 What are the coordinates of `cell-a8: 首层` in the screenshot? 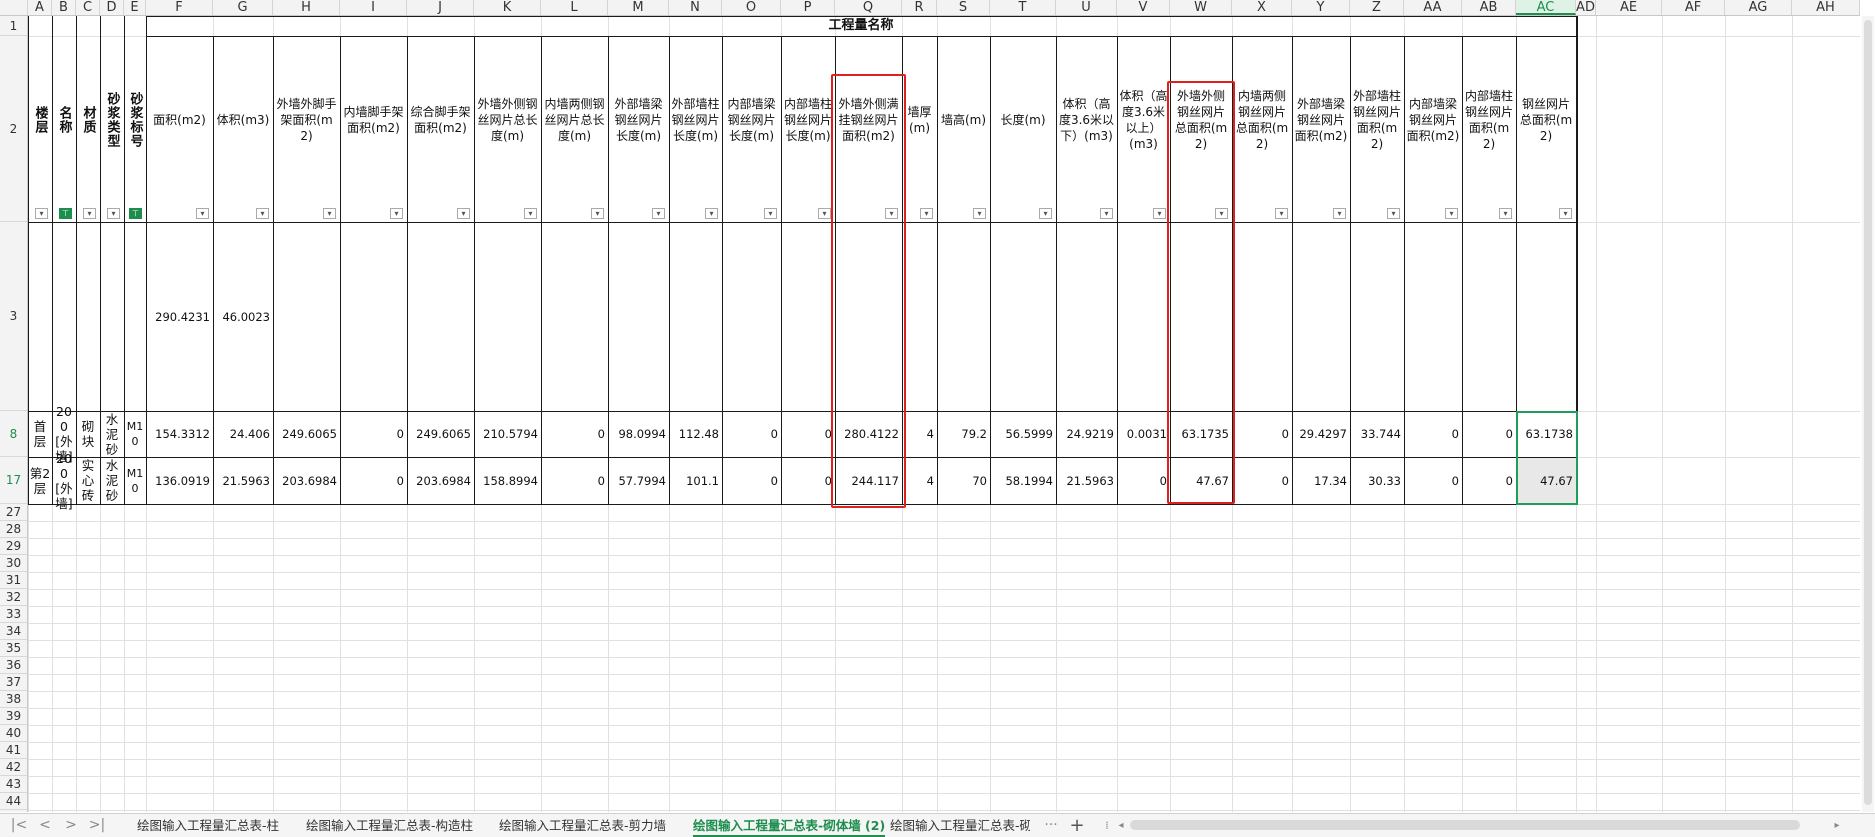 It's located at (40, 434).